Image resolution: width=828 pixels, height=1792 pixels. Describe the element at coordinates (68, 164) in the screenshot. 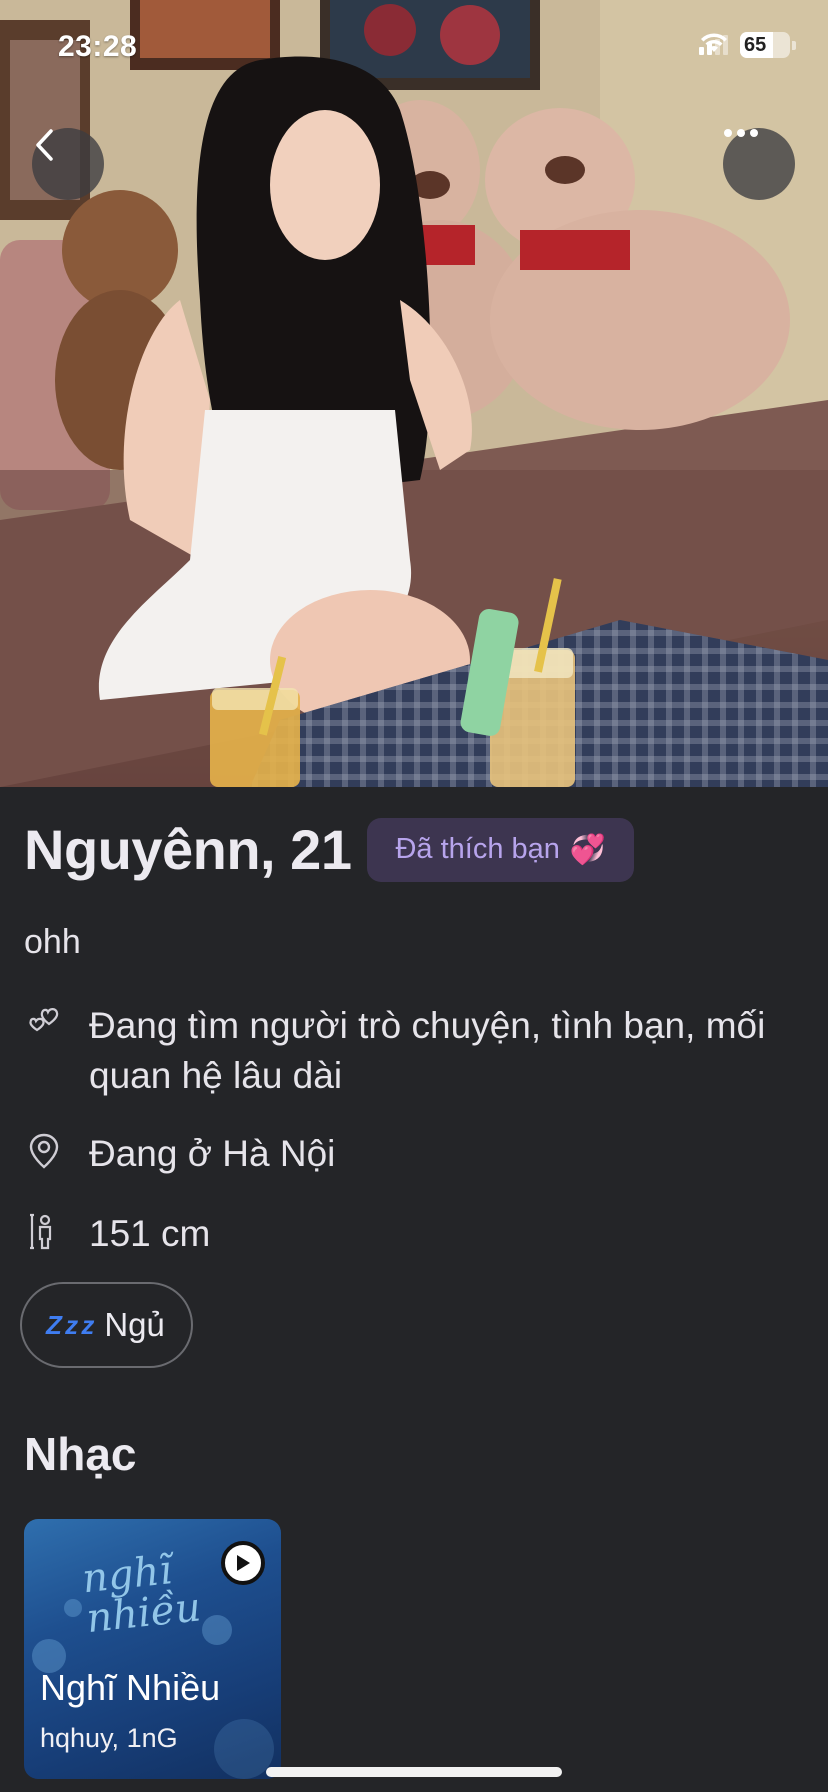

I see `back-button` at that location.